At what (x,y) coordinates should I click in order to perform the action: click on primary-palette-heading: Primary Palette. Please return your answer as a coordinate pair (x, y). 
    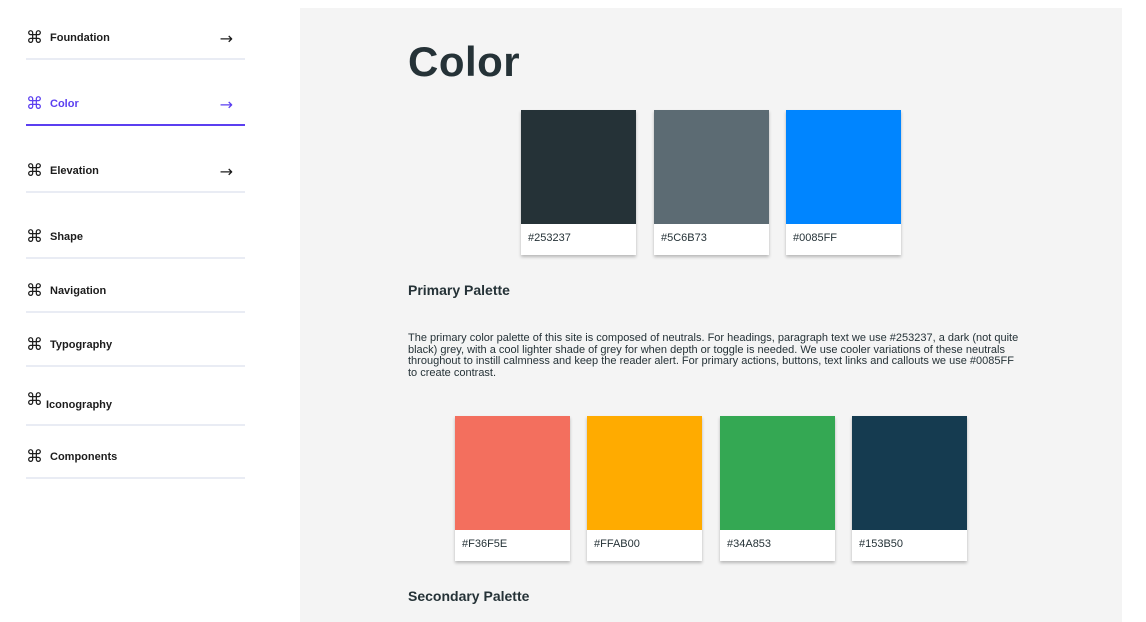
    Looking at the image, I should click on (459, 290).